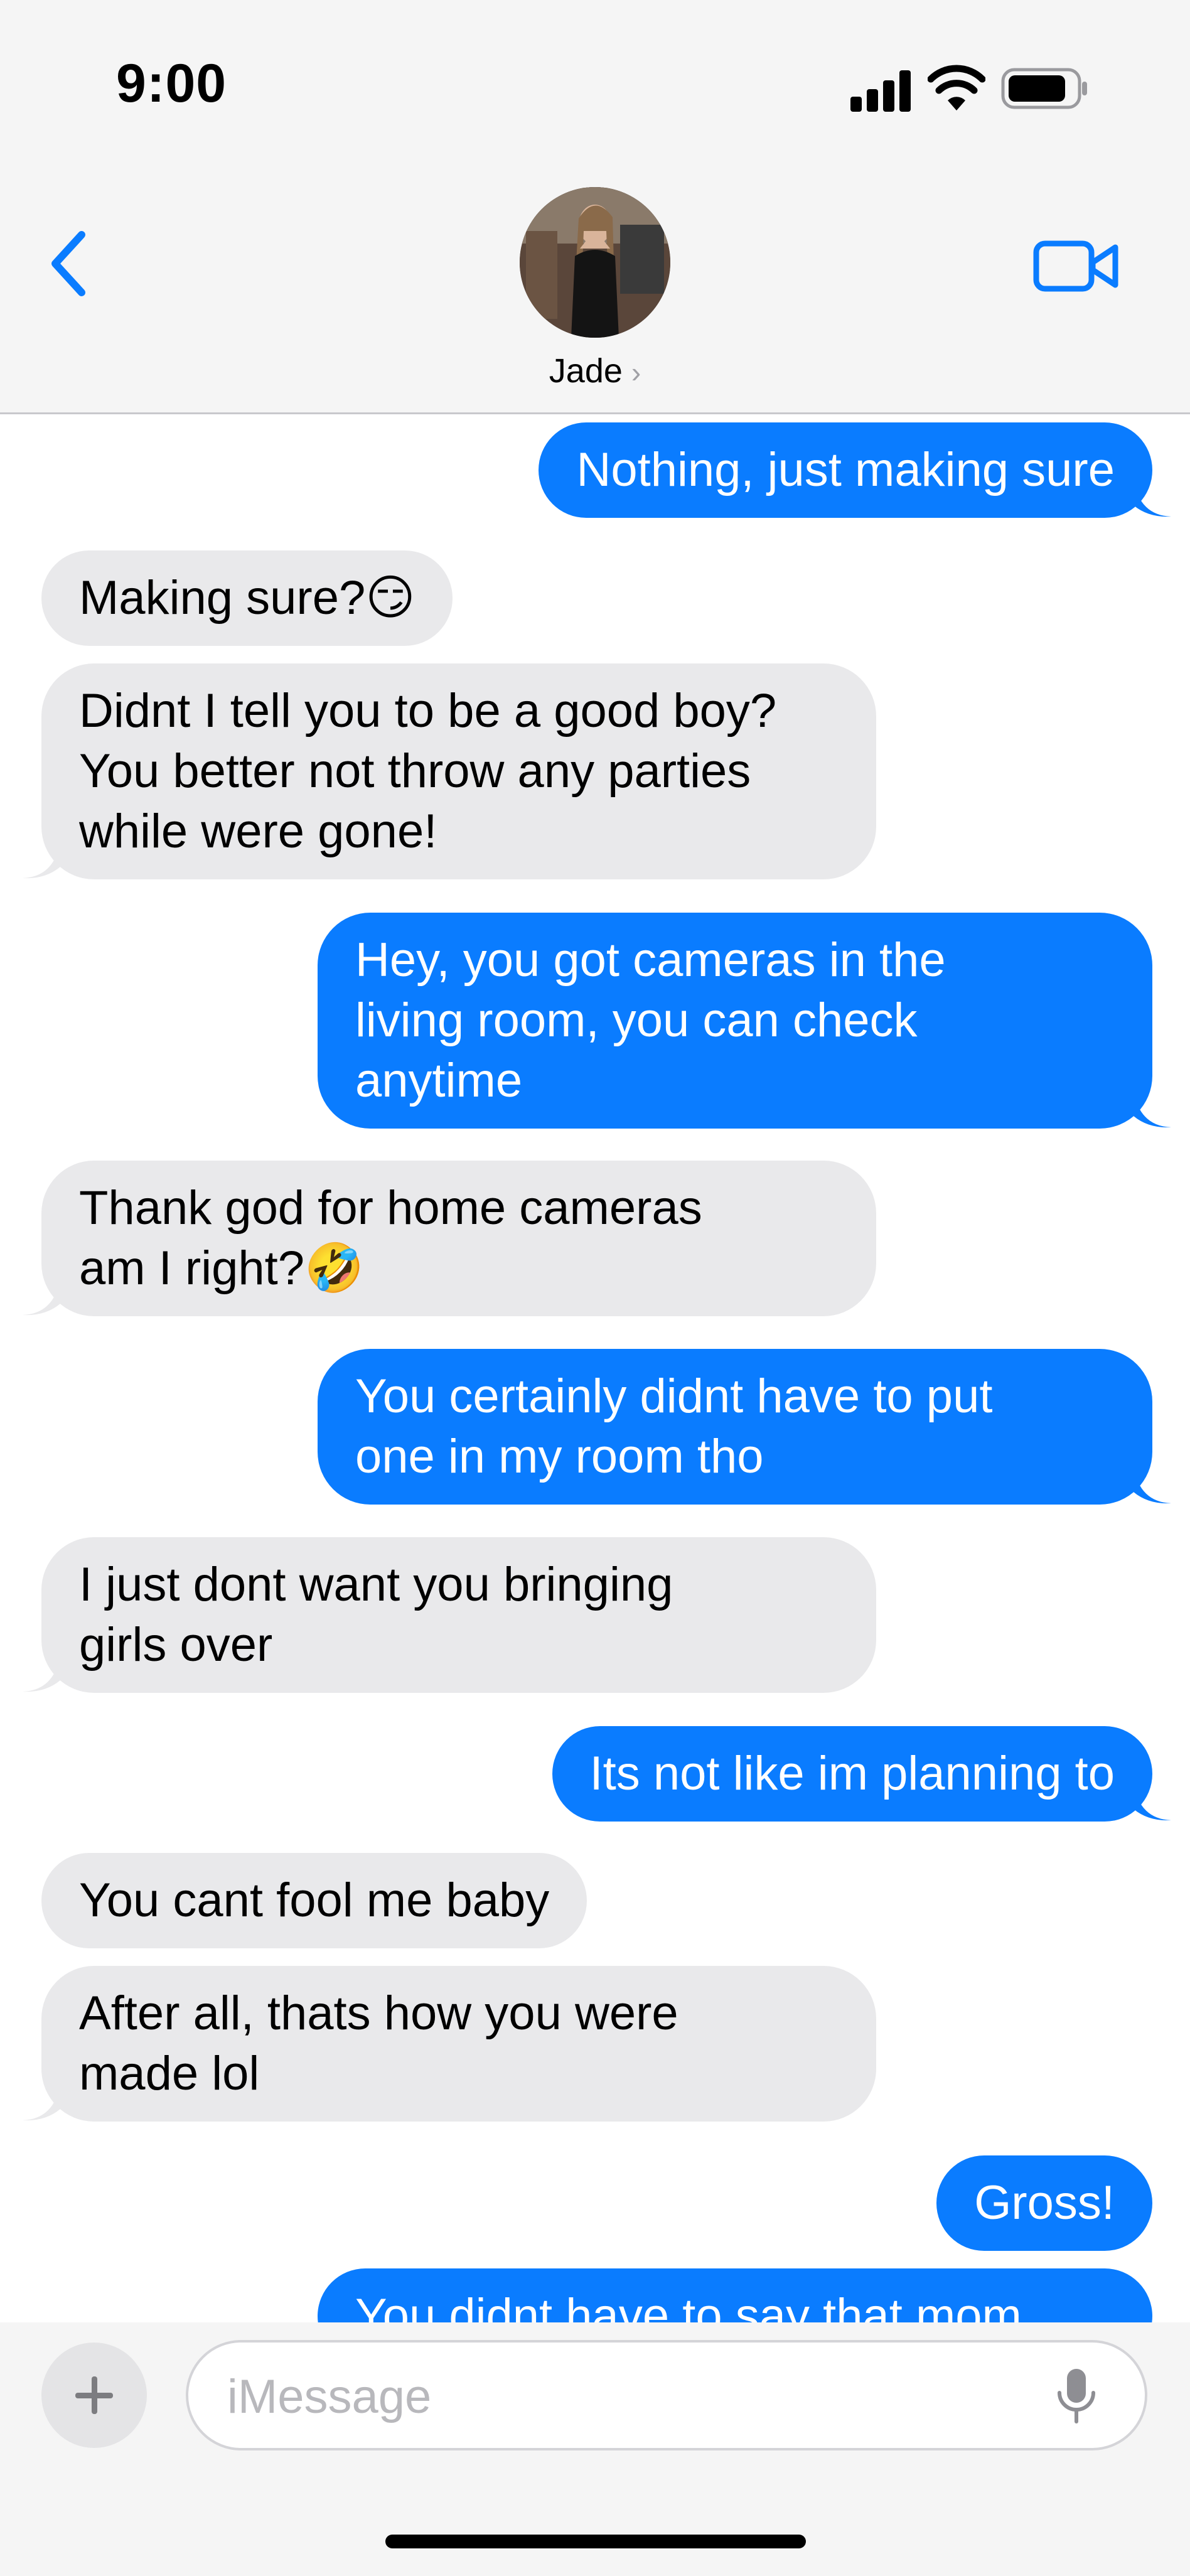 The image size is (1190, 2576). I want to click on message-bubble-outgoing: Gross!, so click(1044, 2203).